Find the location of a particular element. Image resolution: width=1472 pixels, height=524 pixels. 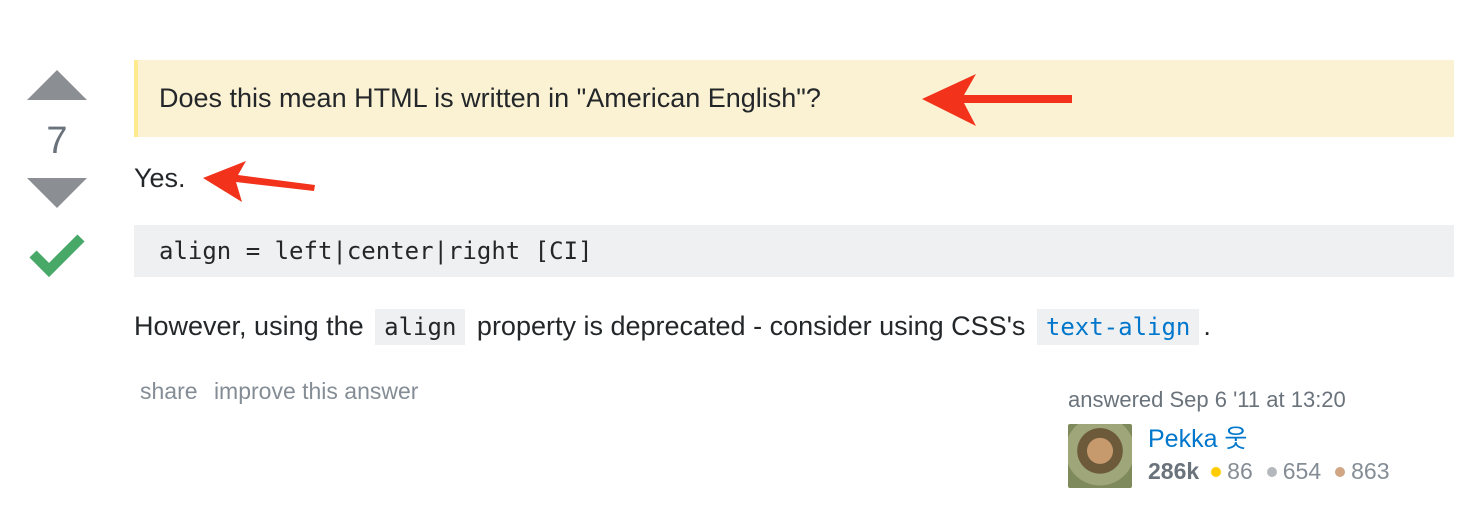

bronze-badge-count: 863 is located at coordinates (1370, 471).